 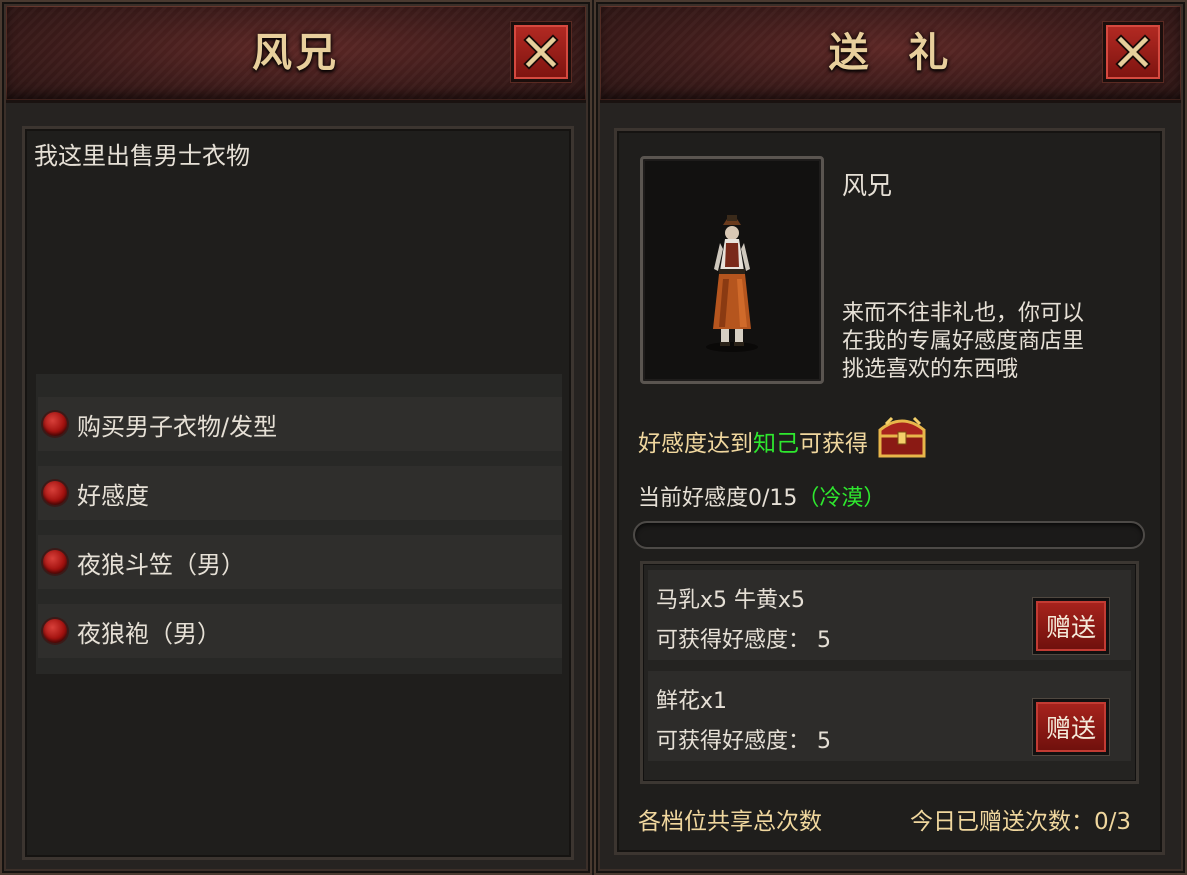 What do you see at coordinates (300, 424) in the screenshot?
I see `menu-item-buy-clothes: 购买男子衣物/发型` at bounding box center [300, 424].